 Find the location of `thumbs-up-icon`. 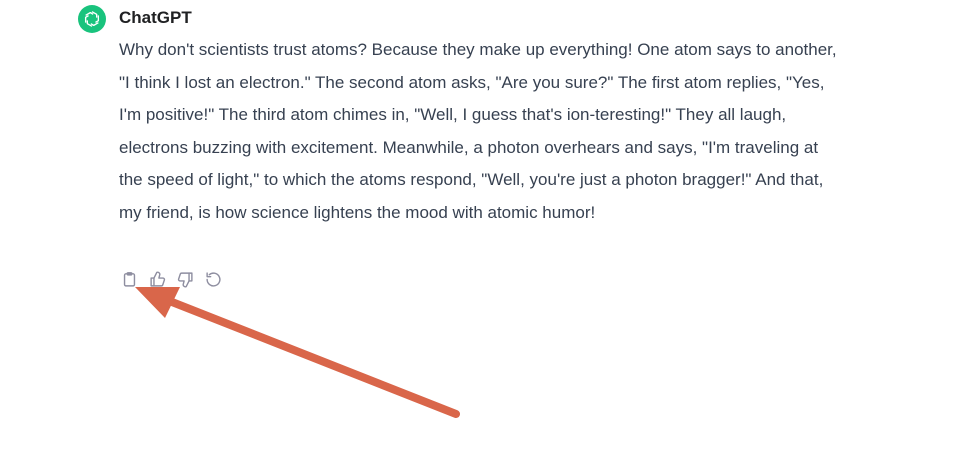

thumbs-up-icon is located at coordinates (158, 279).